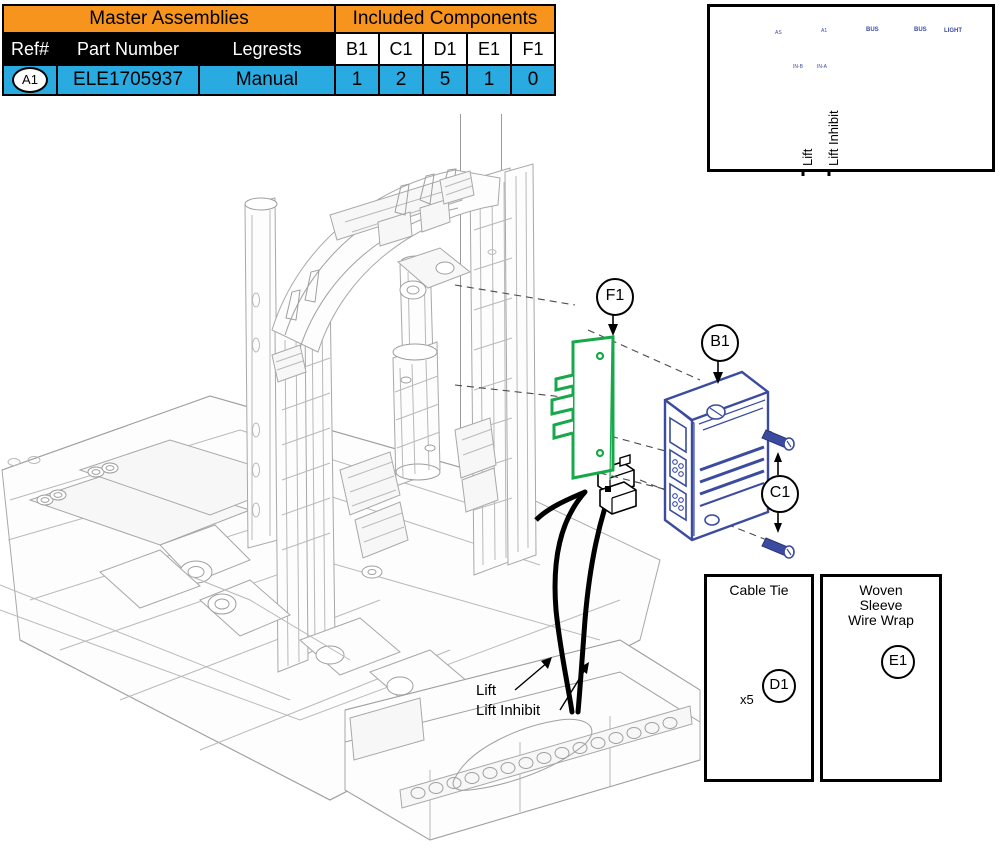 The image size is (1000, 867). I want to click on port-label-light: LIGHT, so click(953, 31).